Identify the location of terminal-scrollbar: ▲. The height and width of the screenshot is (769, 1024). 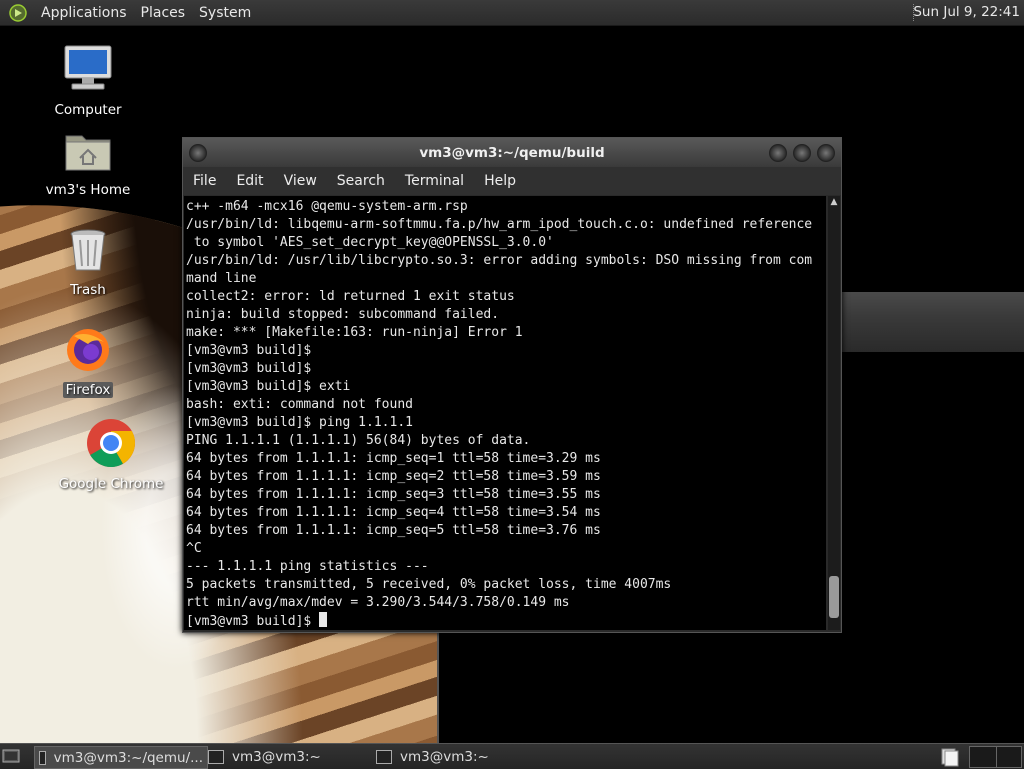
(834, 413).